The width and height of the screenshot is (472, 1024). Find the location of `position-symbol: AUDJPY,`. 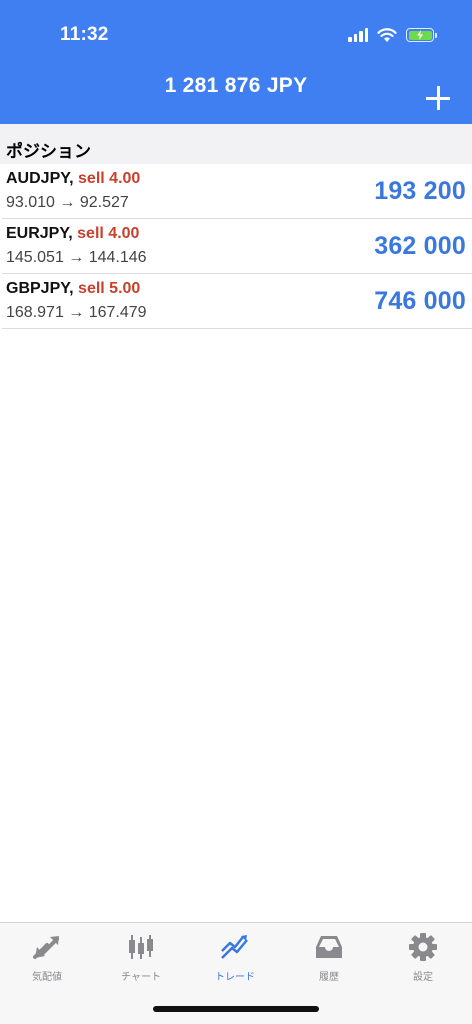

position-symbol: AUDJPY, is located at coordinates (40, 178).